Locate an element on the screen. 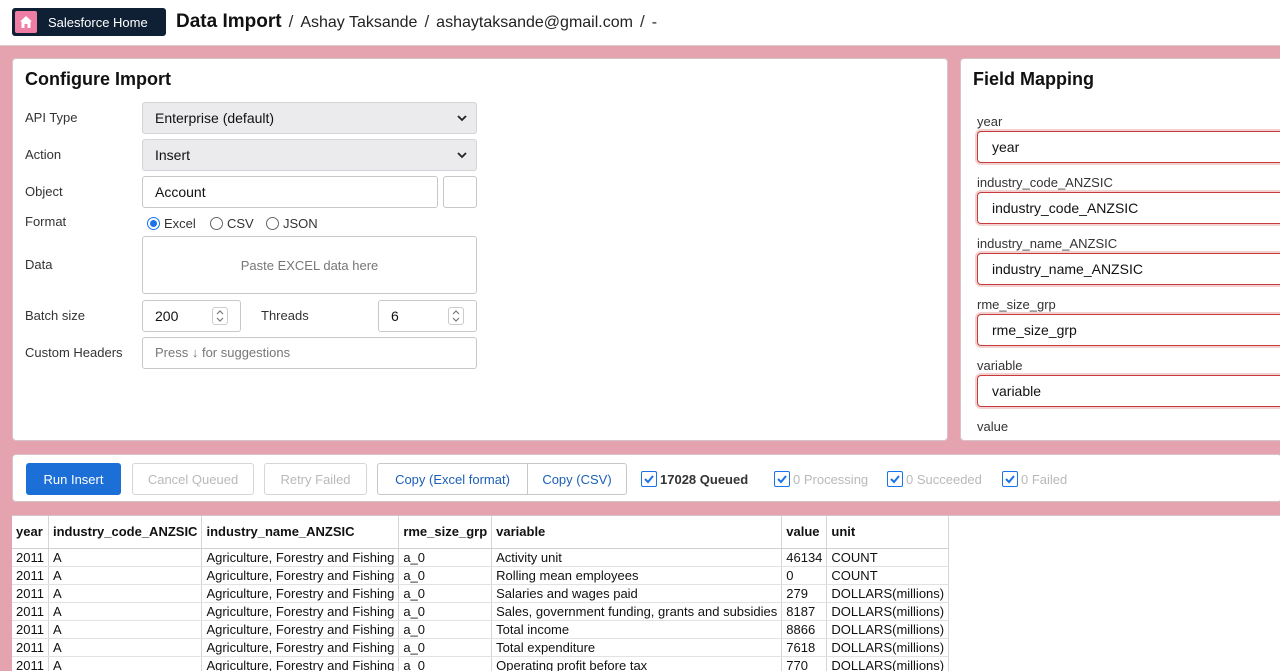 The height and width of the screenshot is (671, 1280). mapping-value-industry-name: industry_name_ANZSIC is located at coordinates (1067, 269).